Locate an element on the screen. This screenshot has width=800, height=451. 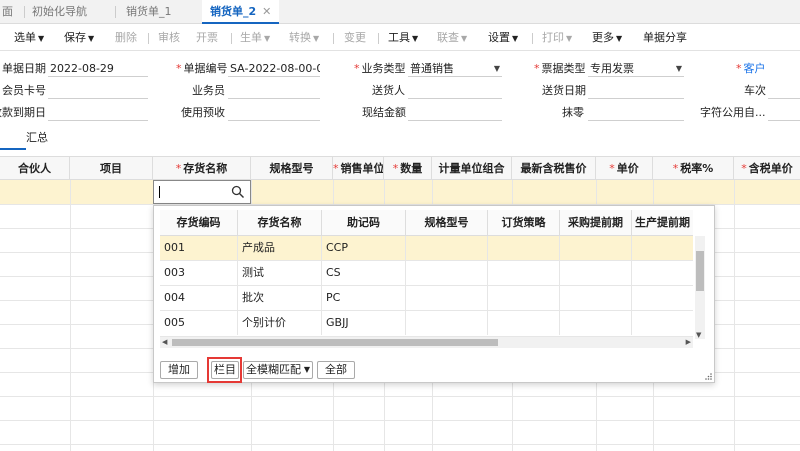
vertical-scrollbar: ▼ is located at coordinates (700, 287).